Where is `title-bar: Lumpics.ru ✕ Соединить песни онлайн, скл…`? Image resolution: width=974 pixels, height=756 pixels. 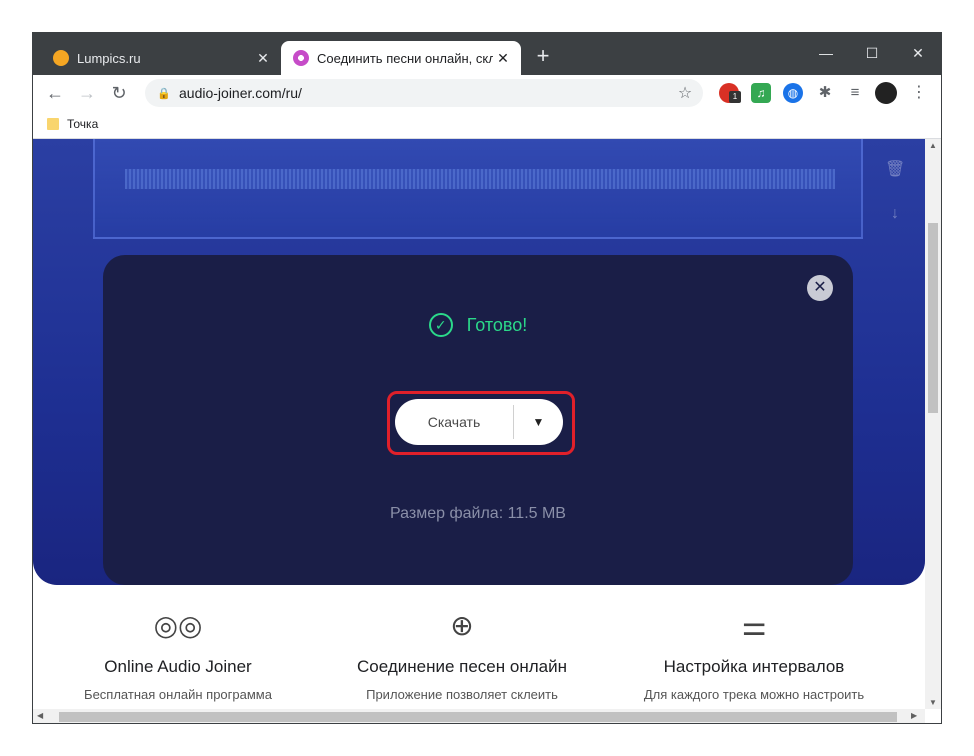 title-bar: Lumpics.ru ✕ Соединить песни онлайн, скл… is located at coordinates (487, 54).